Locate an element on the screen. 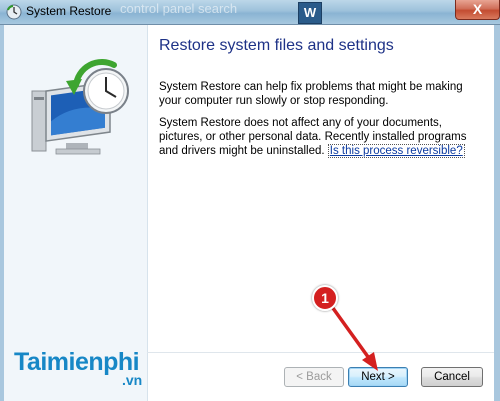 Image resolution: width=500 pixels, height=401 pixels. monitor-restore-clock-icon is located at coordinates (80, 106).